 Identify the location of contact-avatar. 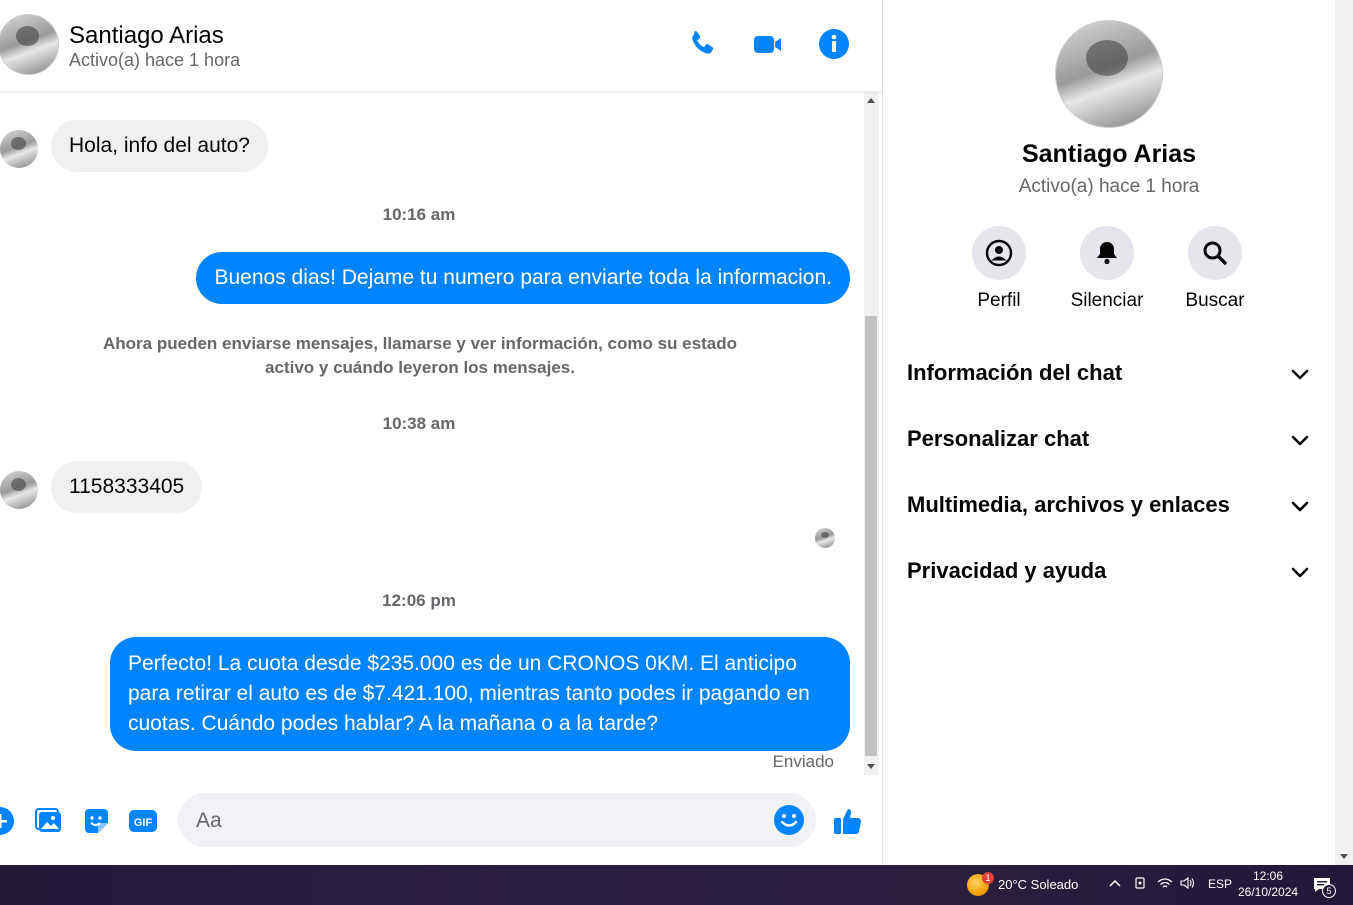
(29, 44).